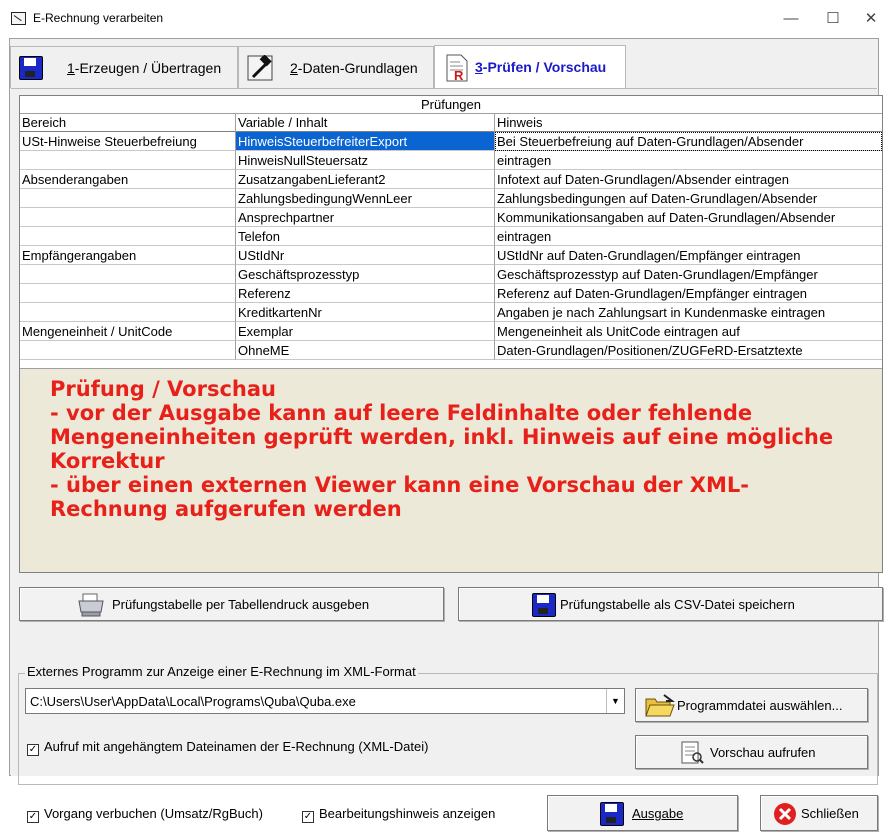 This screenshot has width=889, height=838. I want to click on column-header-variable: Variable / Inhalt, so click(365, 123).